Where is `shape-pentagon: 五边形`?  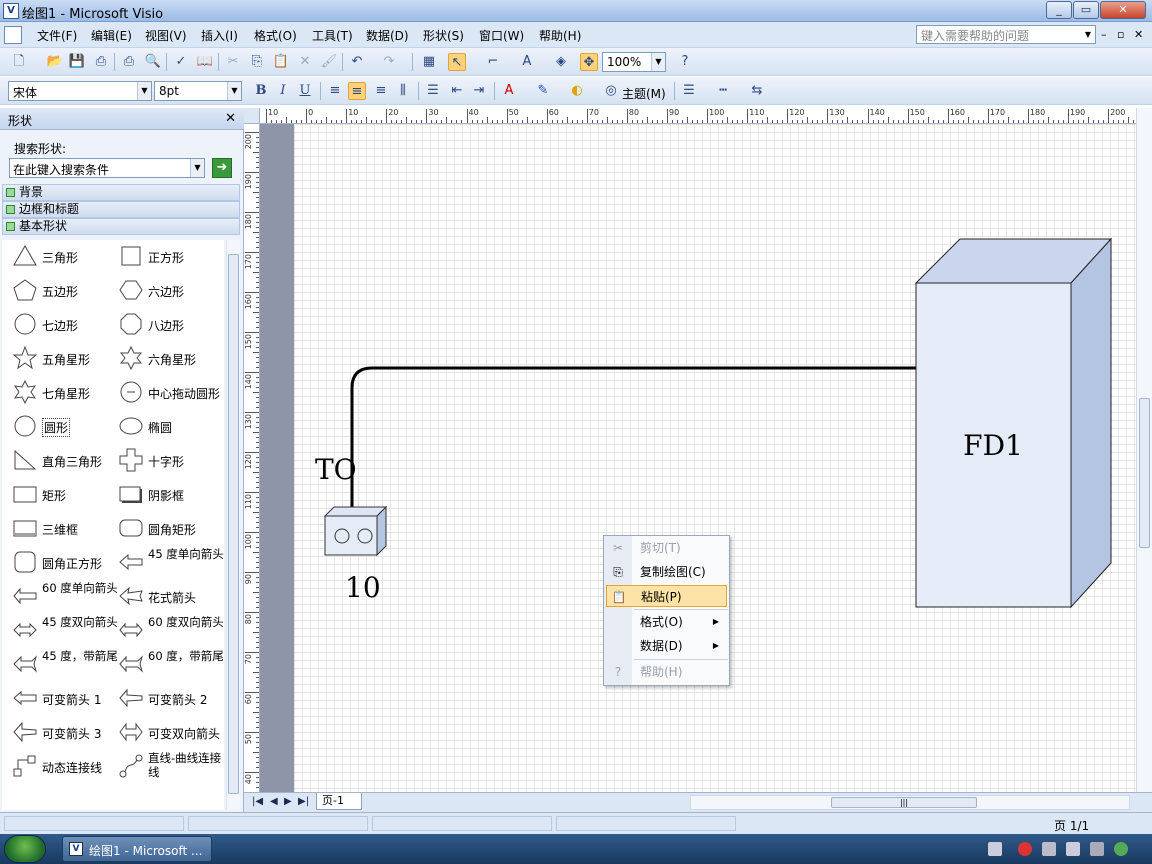 shape-pentagon: 五边形 is located at coordinates (59, 291).